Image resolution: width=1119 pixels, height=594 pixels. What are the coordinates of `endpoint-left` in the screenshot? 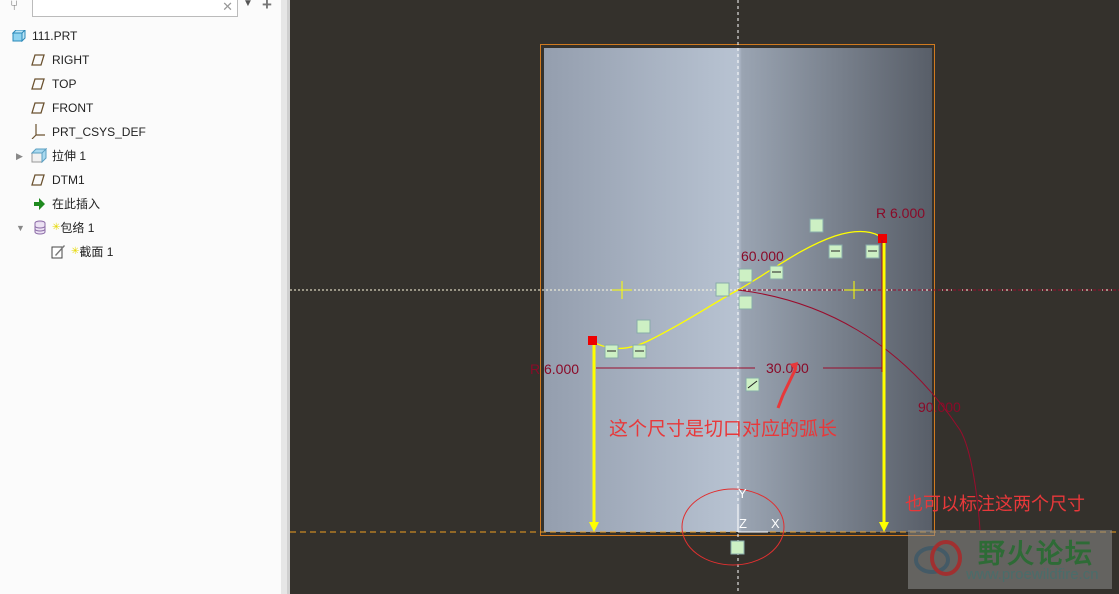 It's located at (592, 340).